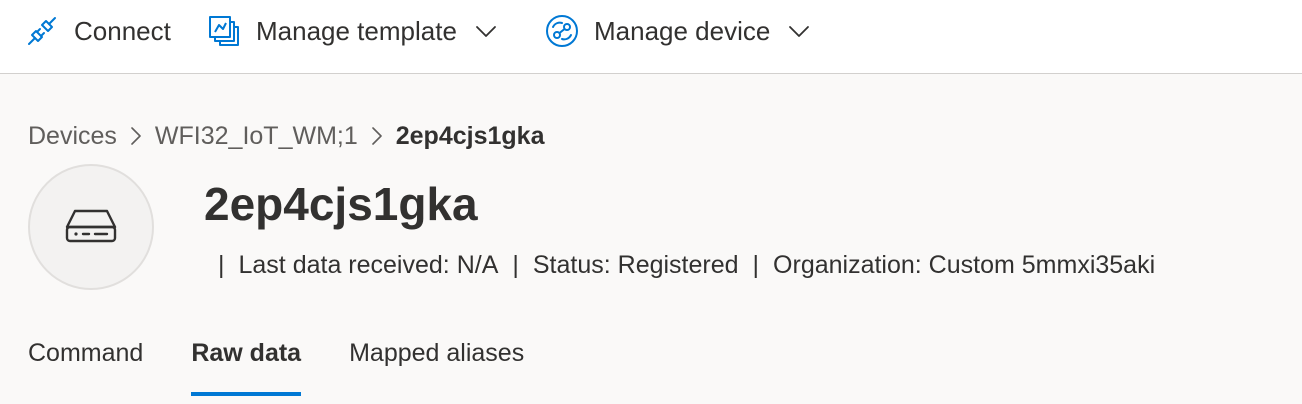 This screenshot has width=1302, height=404. What do you see at coordinates (964, 264) in the screenshot?
I see `device-organization: Organization: Custom 5mmxi35aki` at bounding box center [964, 264].